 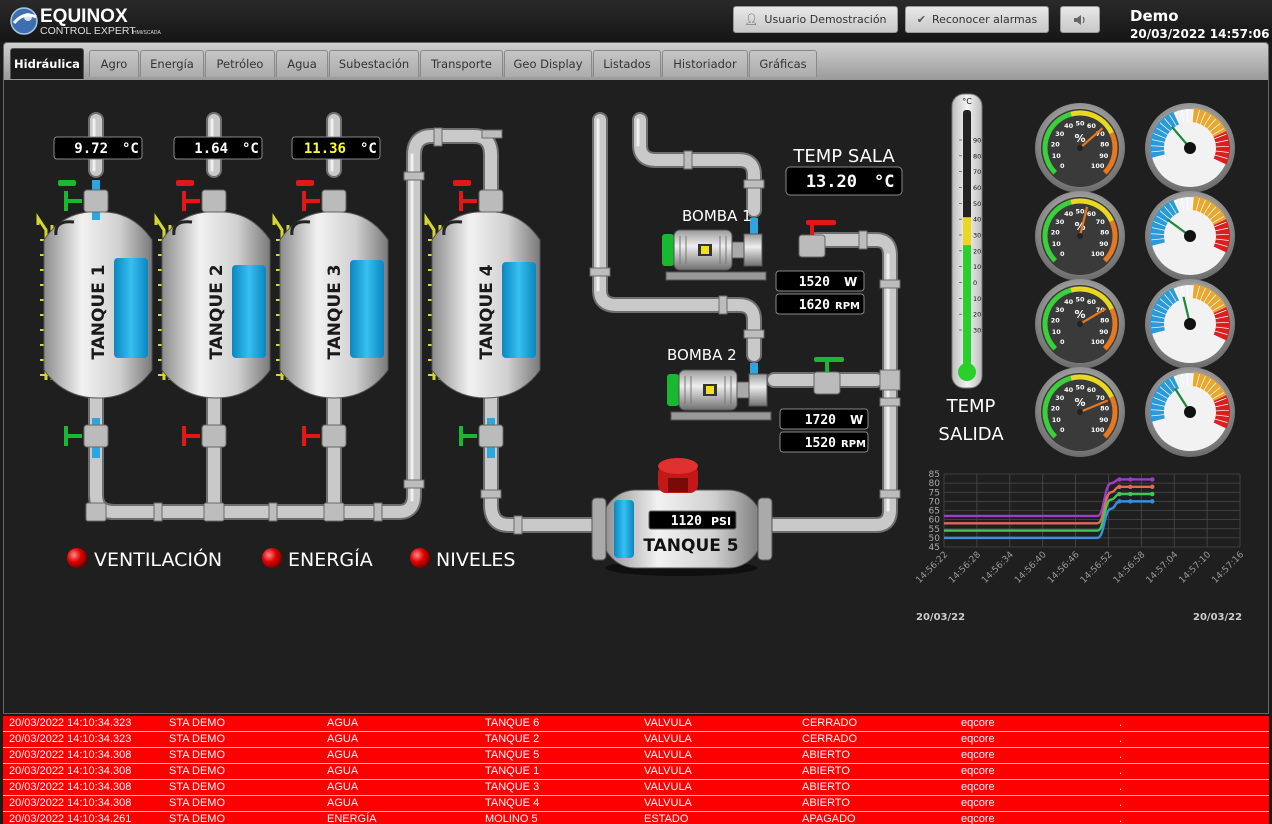 I want to click on tab-agua: Agua, so click(x=302, y=63).